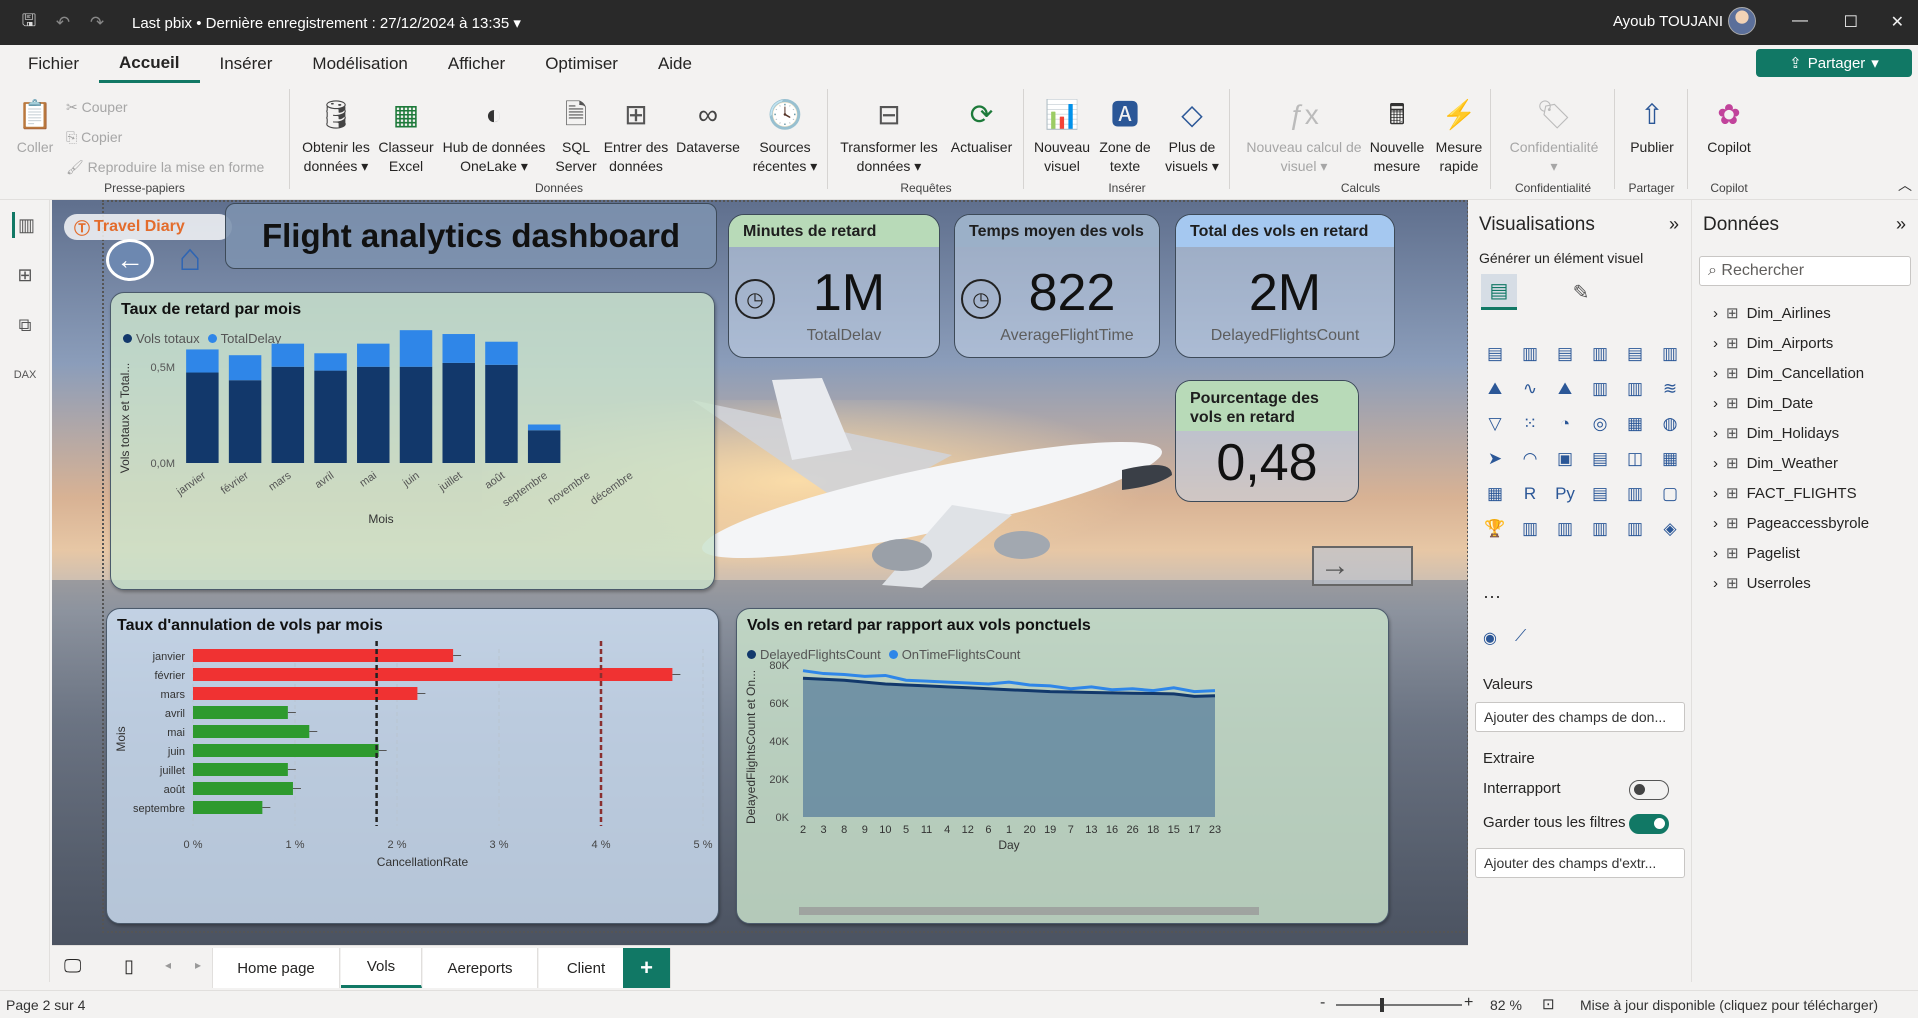  I want to click on visual-type-icon: ◫, so click(1635, 459).